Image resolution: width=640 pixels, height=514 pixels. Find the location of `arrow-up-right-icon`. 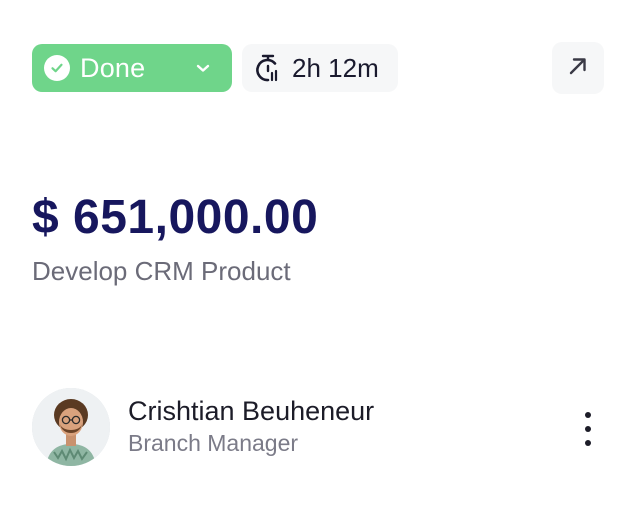

arrow-up-right-icon is located at coordinates (578, 68).